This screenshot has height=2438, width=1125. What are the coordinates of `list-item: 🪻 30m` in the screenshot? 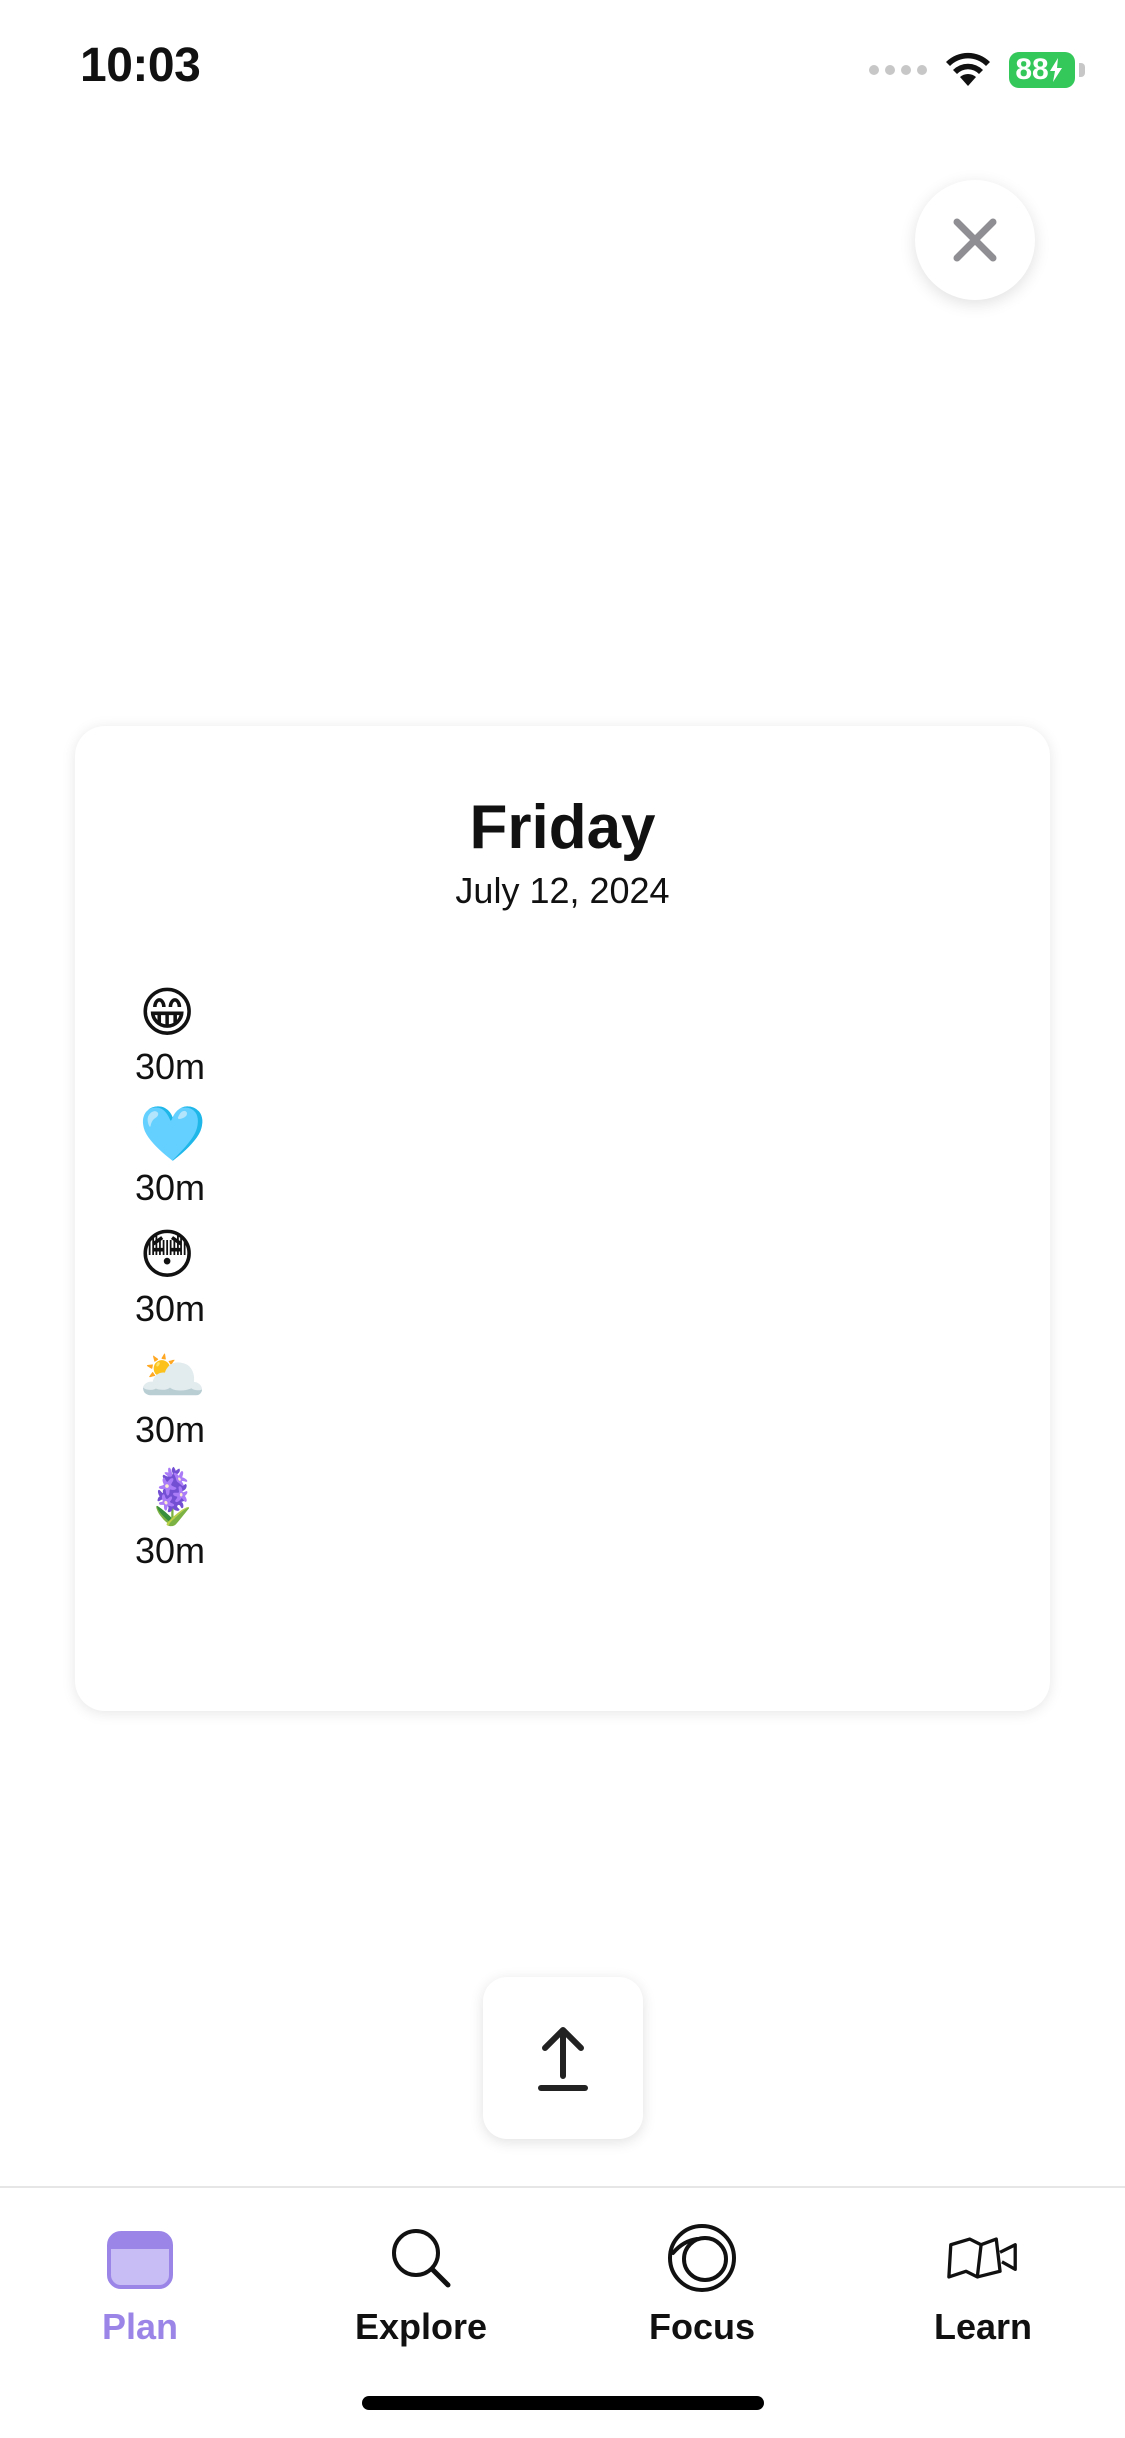 It's located at (195, 1525).